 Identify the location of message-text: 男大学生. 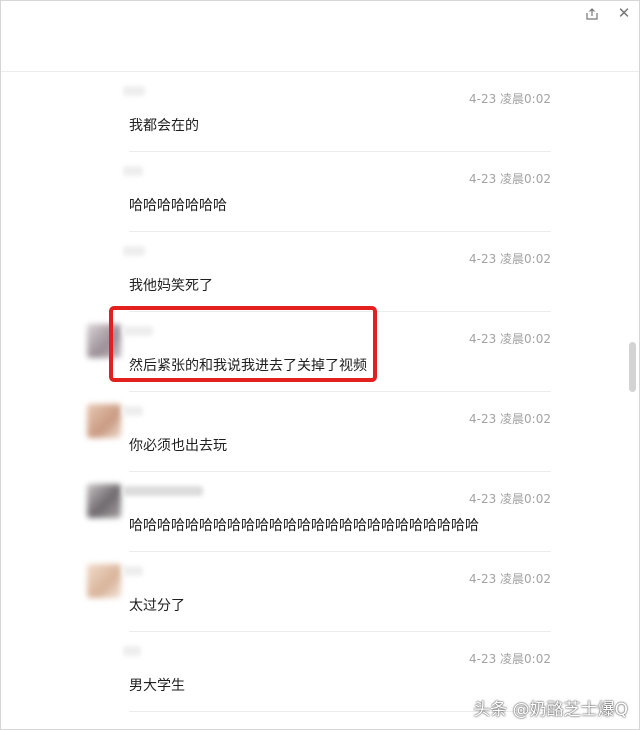
(157, 685).